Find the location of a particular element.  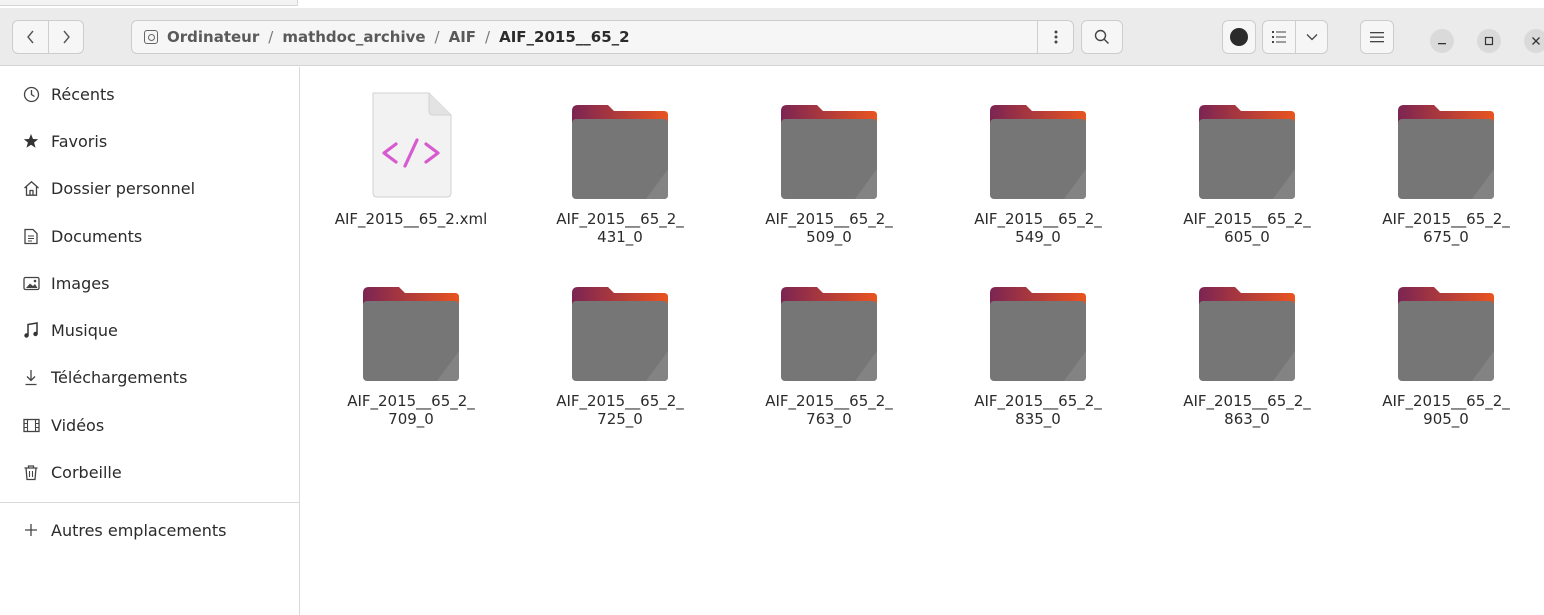

maximize-icon is located at coordinates (1489, 41).